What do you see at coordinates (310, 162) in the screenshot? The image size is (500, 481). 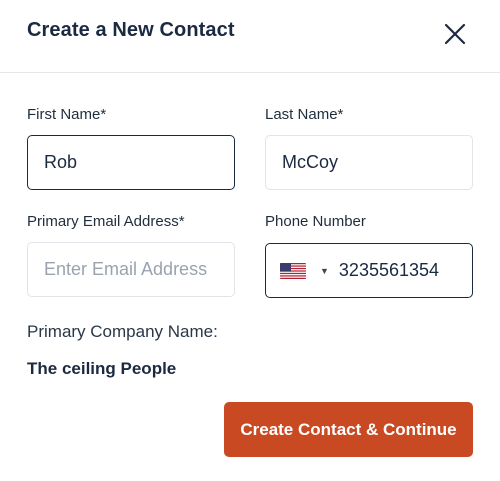 I see `last-name-value: McCoy` at bounding box center [310, 162].